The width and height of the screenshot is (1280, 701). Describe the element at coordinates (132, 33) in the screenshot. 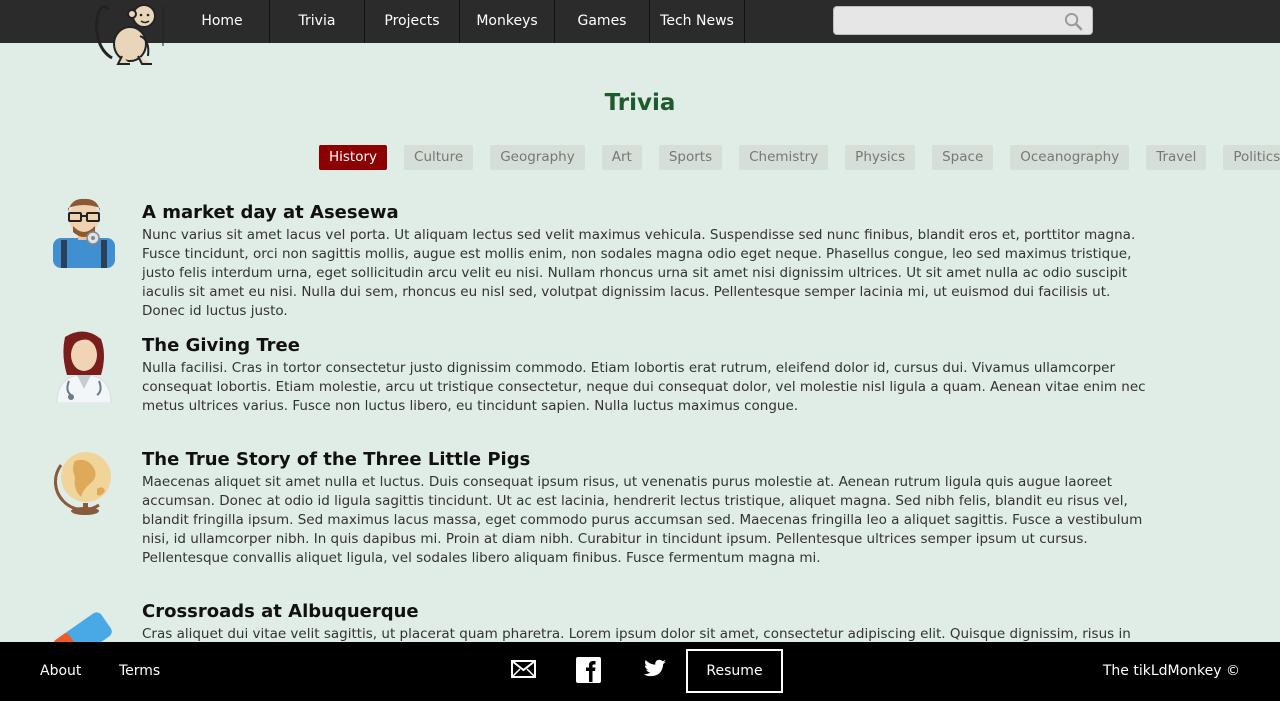

I see `monkey-logo-icon` at that location.